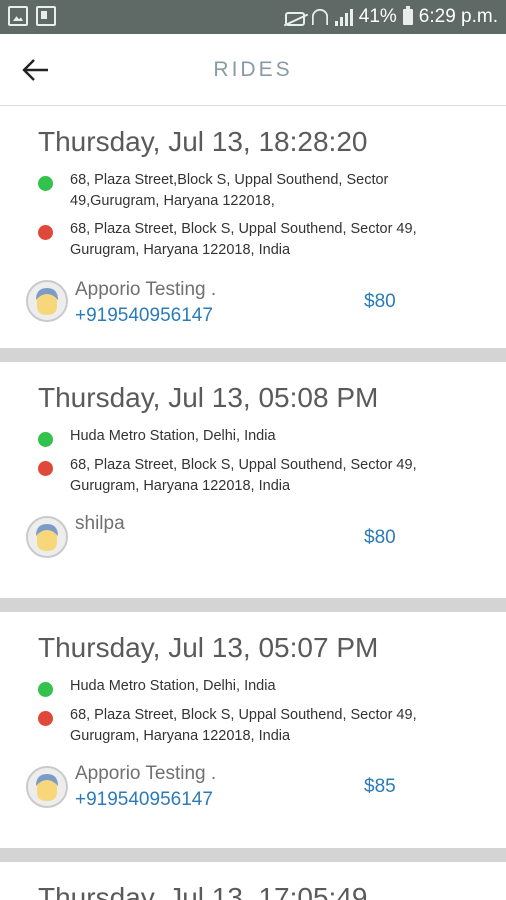  I want to click on clock: 6:29 p.m., so click(458, 16).